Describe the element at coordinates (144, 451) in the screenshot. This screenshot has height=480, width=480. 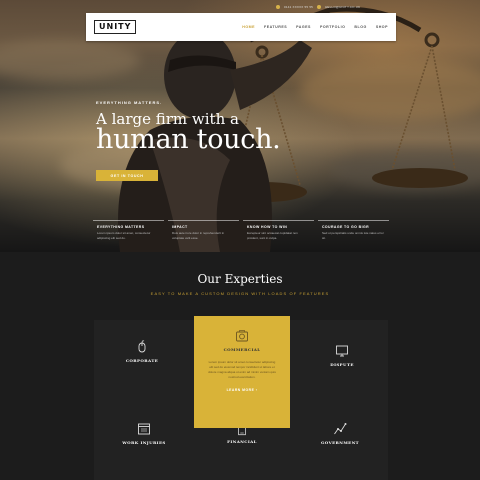
I see `expertise-work-injuries: WORK INJURIES` at that location.